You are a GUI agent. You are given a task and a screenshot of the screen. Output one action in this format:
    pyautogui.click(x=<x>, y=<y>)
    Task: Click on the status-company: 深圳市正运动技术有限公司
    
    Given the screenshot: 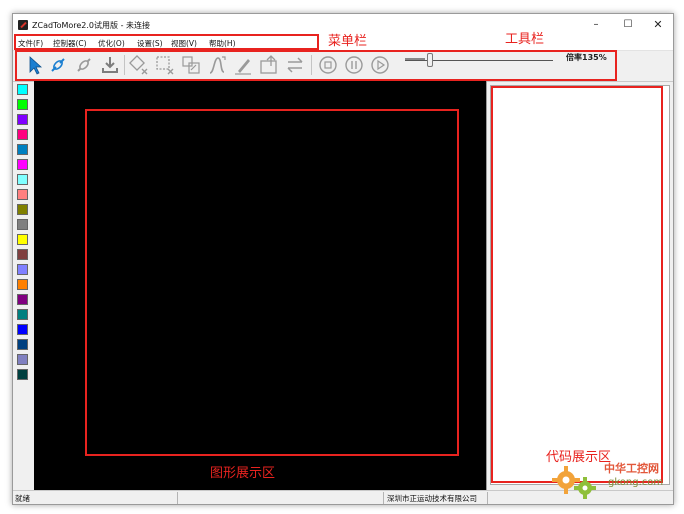 What is the action you would take?
    pyautogui.click(x=432, y=498)
    